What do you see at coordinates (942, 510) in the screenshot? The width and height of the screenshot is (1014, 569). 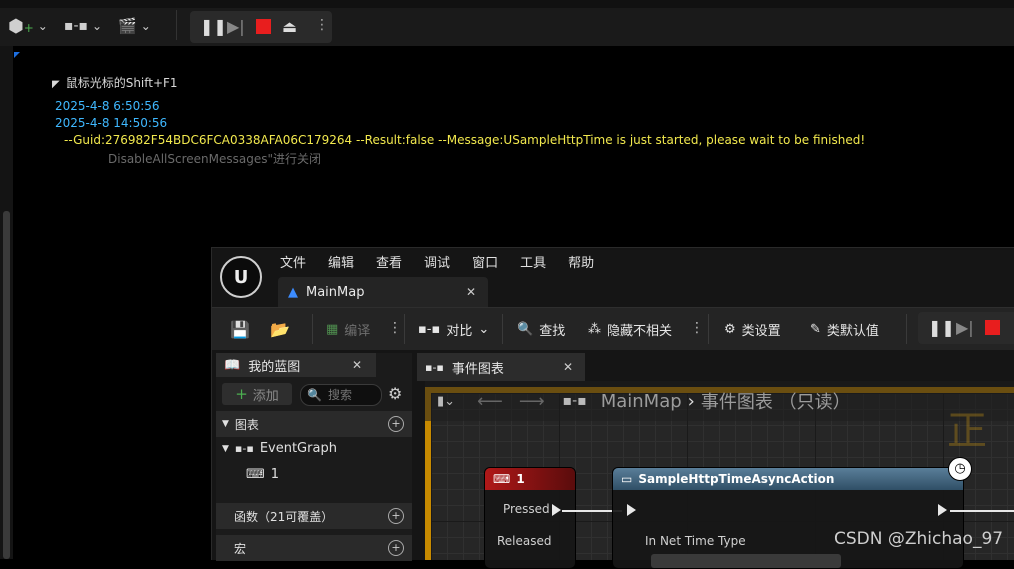 I see `exec-pin-out` at bounding box center [942, 510].